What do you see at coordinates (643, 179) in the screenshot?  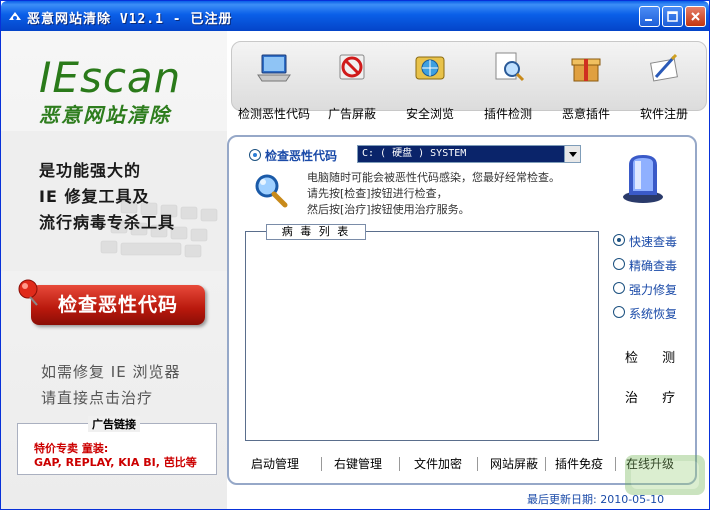 I see `status-lamp-icon` at bounding box center [643, 179].